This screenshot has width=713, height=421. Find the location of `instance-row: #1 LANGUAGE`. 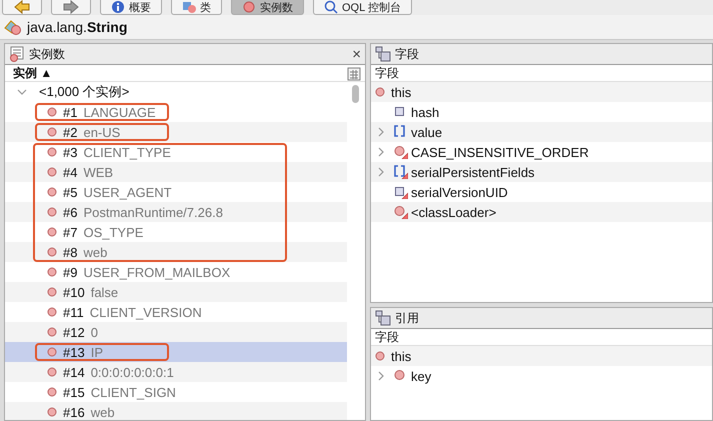

instance-row: #1 LANGUAGE is located at coordinates (176, 112).